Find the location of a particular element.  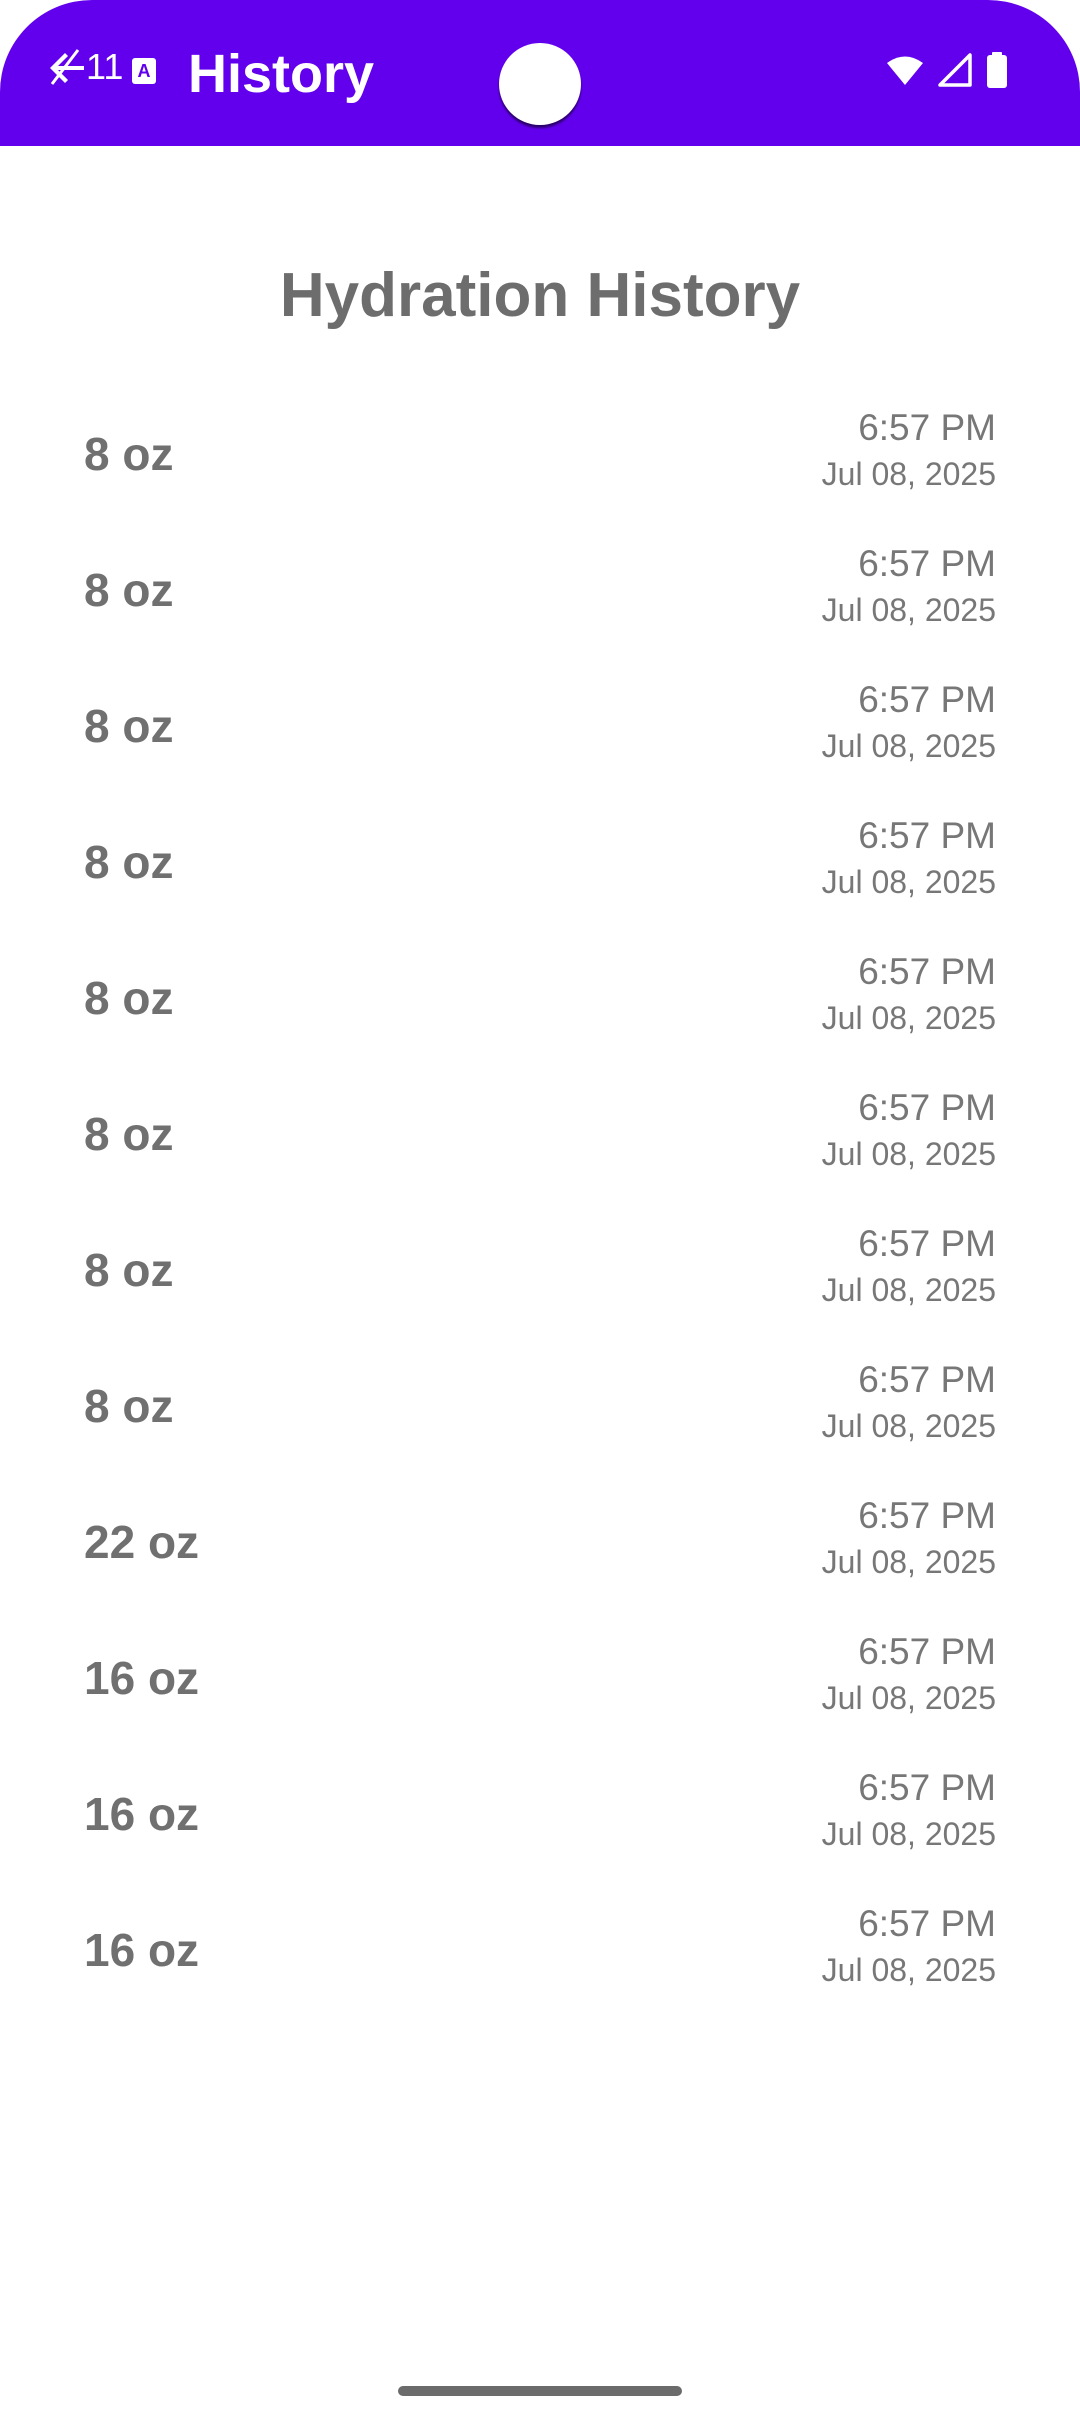

status-time: 11 is located at coordinates (105, 66).